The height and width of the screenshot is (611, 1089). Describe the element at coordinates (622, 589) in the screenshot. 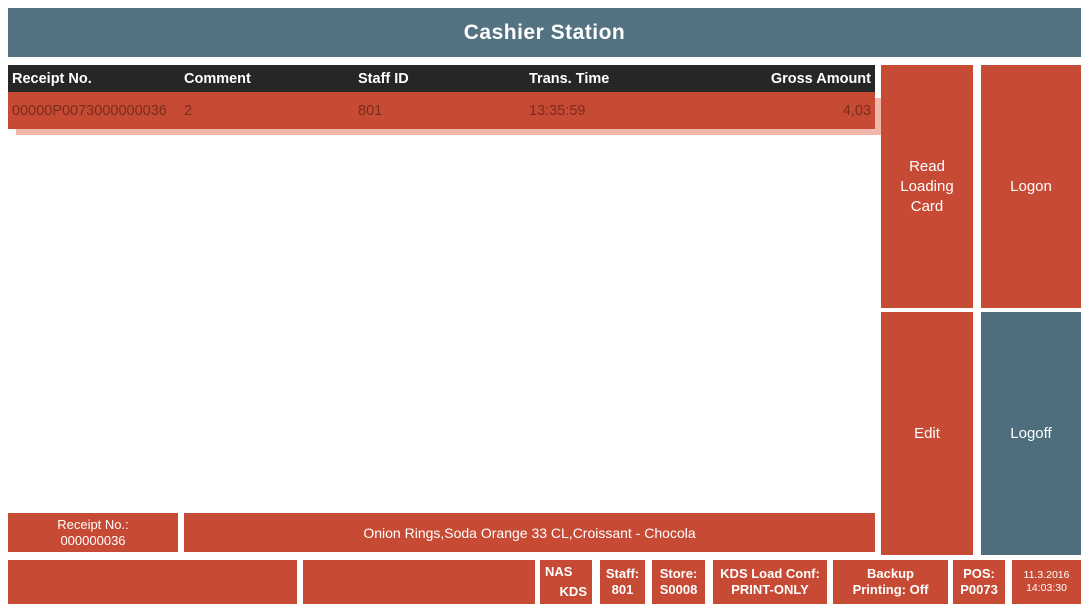

I see `staff-value: 801` at that location.